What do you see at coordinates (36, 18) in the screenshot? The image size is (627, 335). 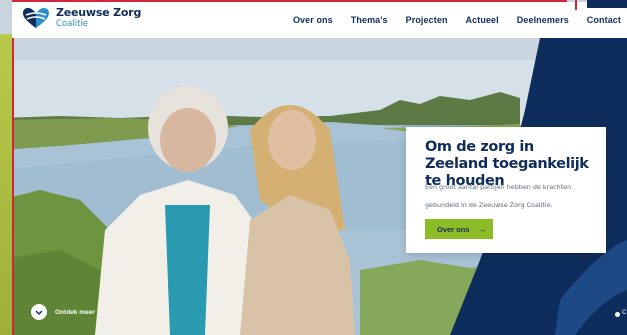 I see `heart-logo-icon` at bounding box center [36, 18].